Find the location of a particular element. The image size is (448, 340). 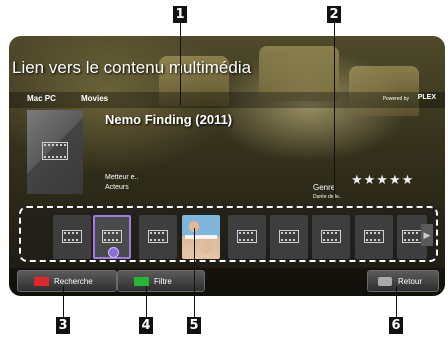

poster-title-bar is located at coordinates (201, 237).